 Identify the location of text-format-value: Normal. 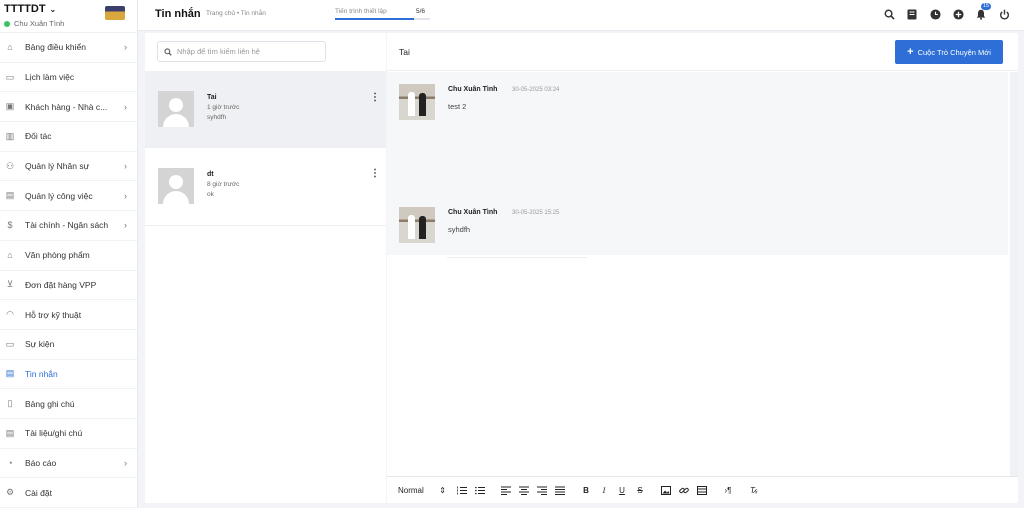
(411, 490).